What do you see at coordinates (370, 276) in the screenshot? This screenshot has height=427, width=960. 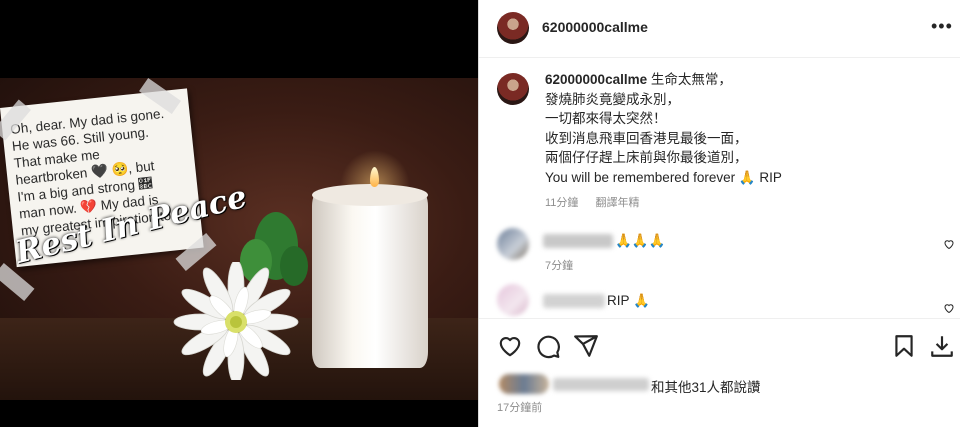 I see `white-candle` at bounding box center [370, 276].